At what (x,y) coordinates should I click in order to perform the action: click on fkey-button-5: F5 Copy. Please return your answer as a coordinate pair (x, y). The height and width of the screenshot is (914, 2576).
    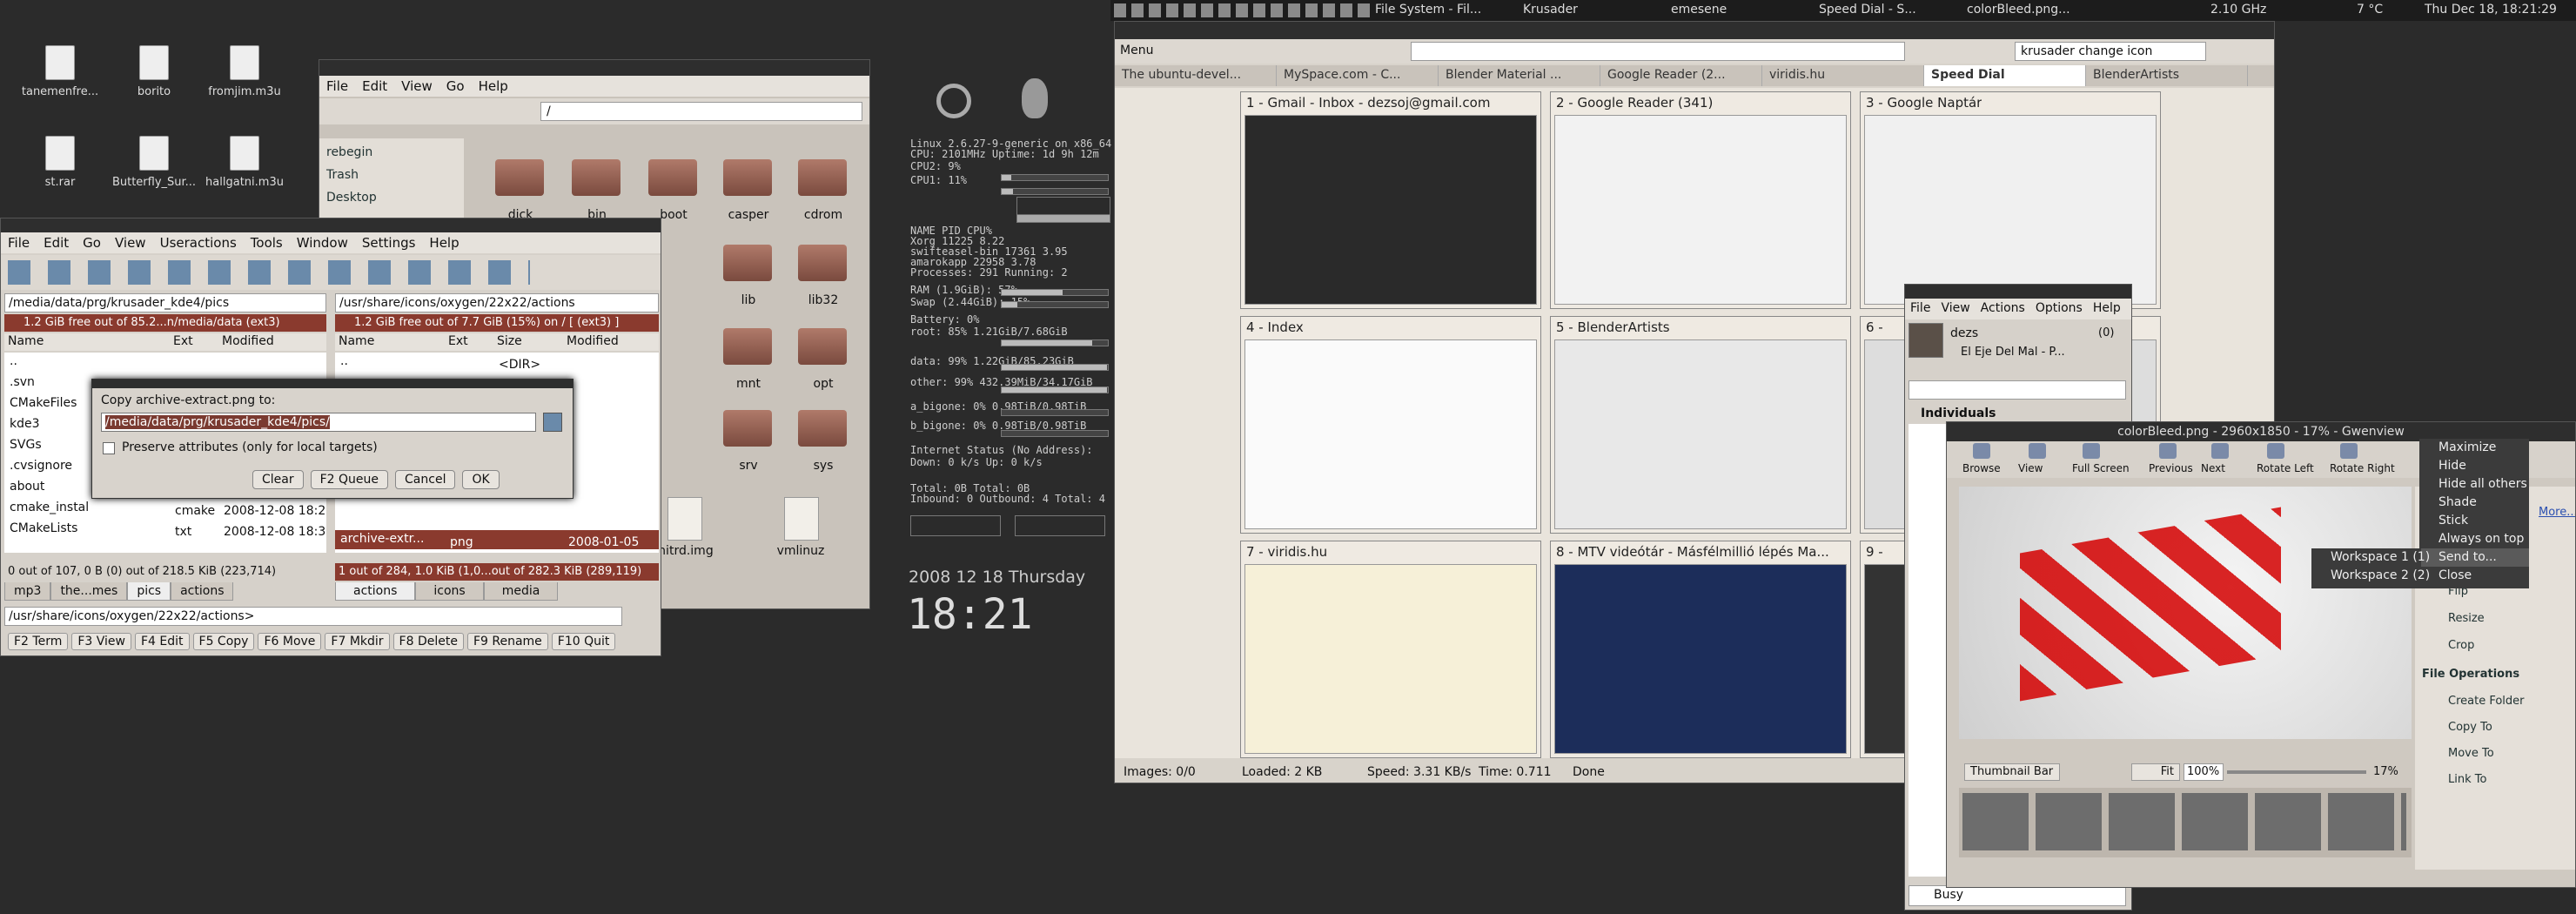
    Looking at the image, I should click on (223, 641).